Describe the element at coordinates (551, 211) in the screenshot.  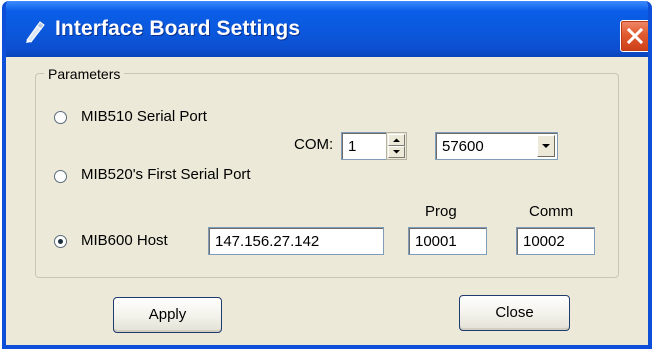
I see `comm-label: Comm` at that location.